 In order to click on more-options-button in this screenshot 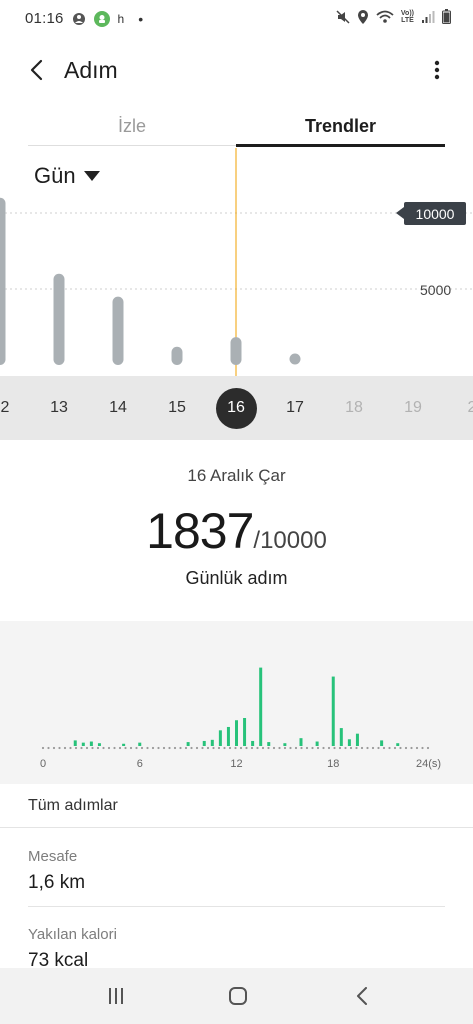, I will do `click(437, 70)`.